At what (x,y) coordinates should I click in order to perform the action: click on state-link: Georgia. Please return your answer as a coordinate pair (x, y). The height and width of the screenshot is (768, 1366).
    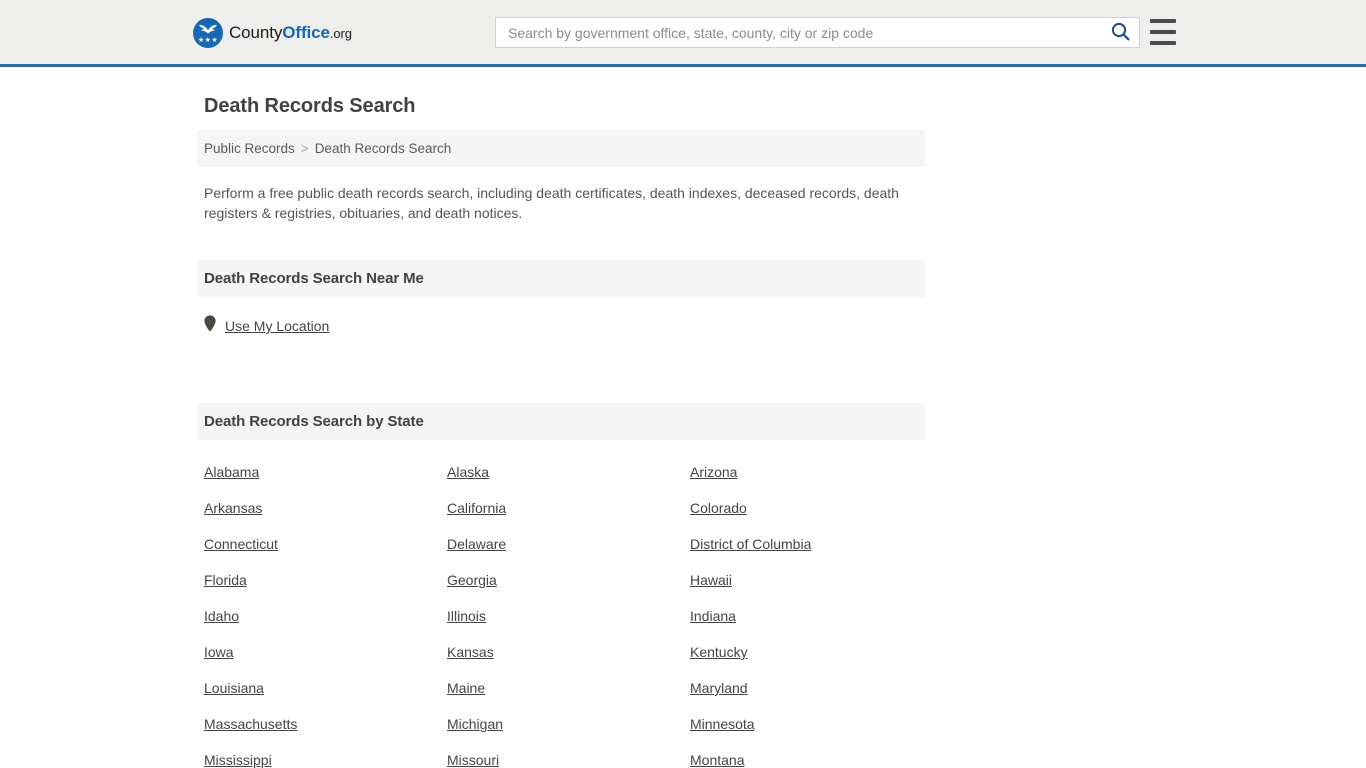
    Looking at the image, I should click on (472, 580).